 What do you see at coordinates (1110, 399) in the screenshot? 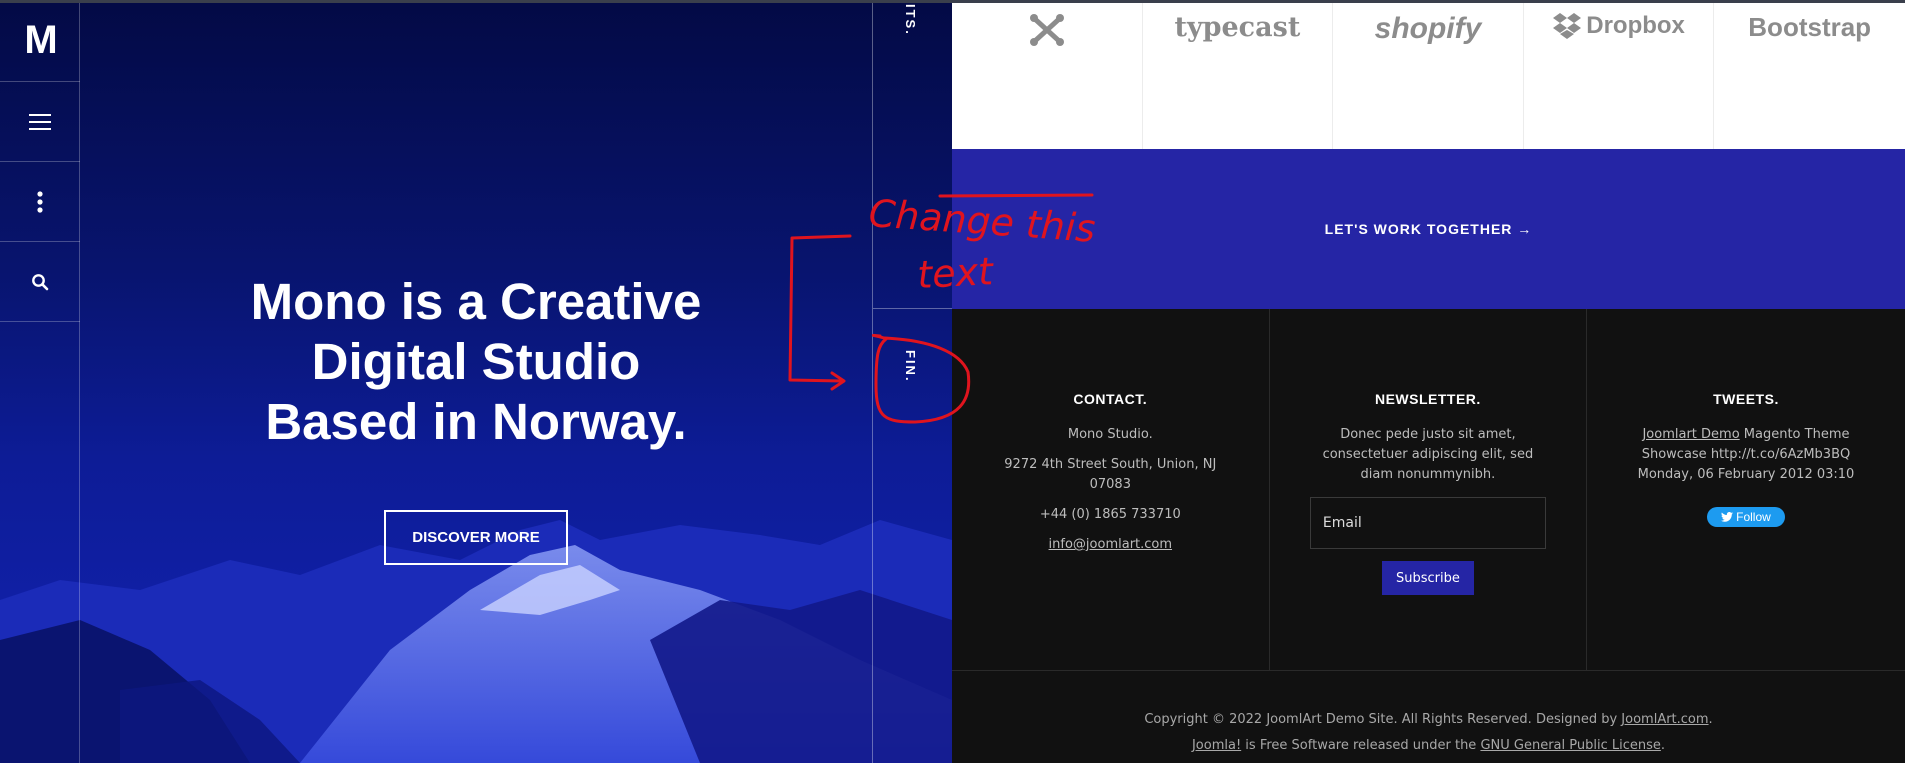
I see `contact-title: CONTACT.` at bounding box center [1110, 399].